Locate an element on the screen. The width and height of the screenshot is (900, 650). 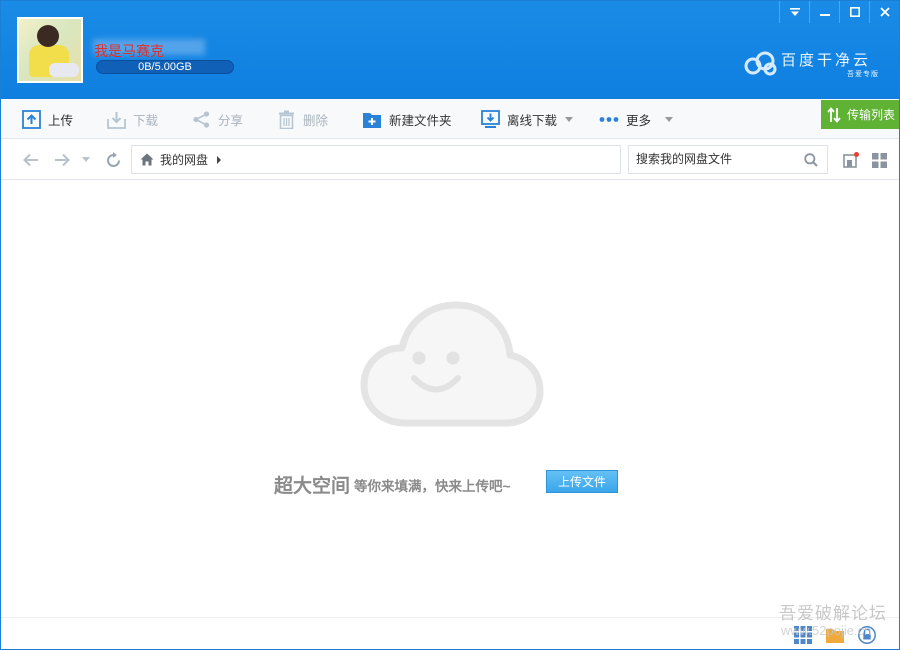
quota-bar: 0B/5.00GB is located at coordinates (165, 67).